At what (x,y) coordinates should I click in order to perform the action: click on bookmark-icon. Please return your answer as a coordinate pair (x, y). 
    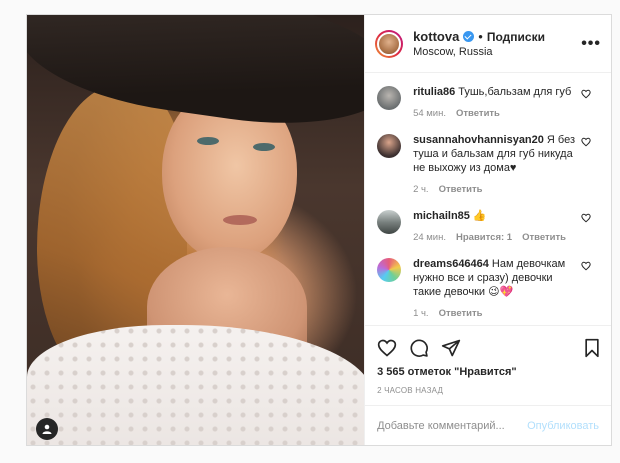
    Looking at the image, I should click on (592, 348).